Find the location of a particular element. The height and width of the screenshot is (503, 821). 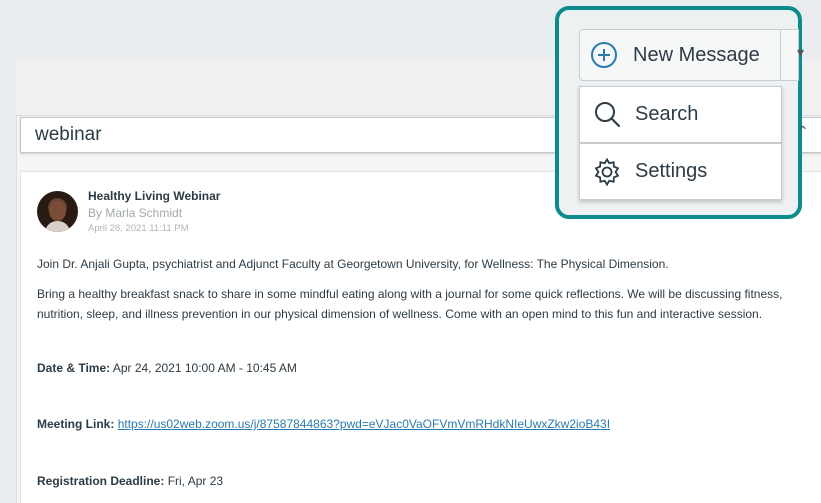

new-message-label: New Message is located at coordinates (696, 54).